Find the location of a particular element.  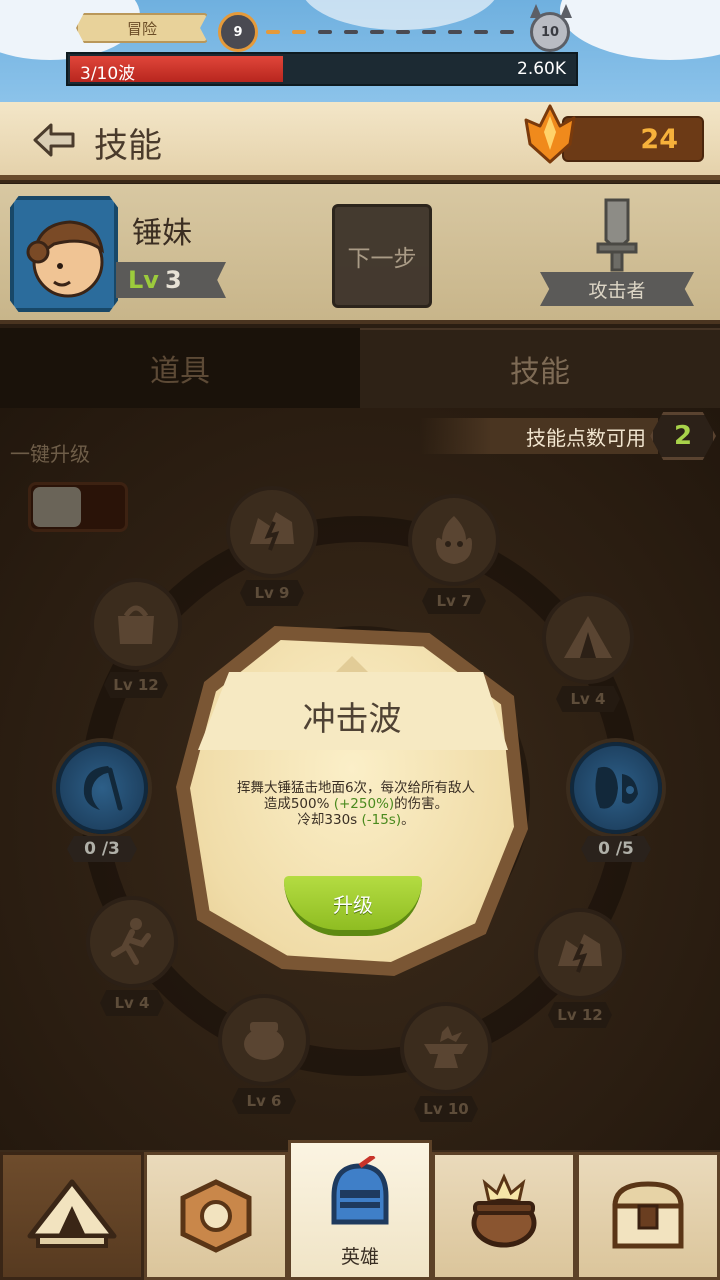

desc-line-1: 挥舞大锤猛击地面6次，每次给所有敌人 is located at coordinates (356, 788).